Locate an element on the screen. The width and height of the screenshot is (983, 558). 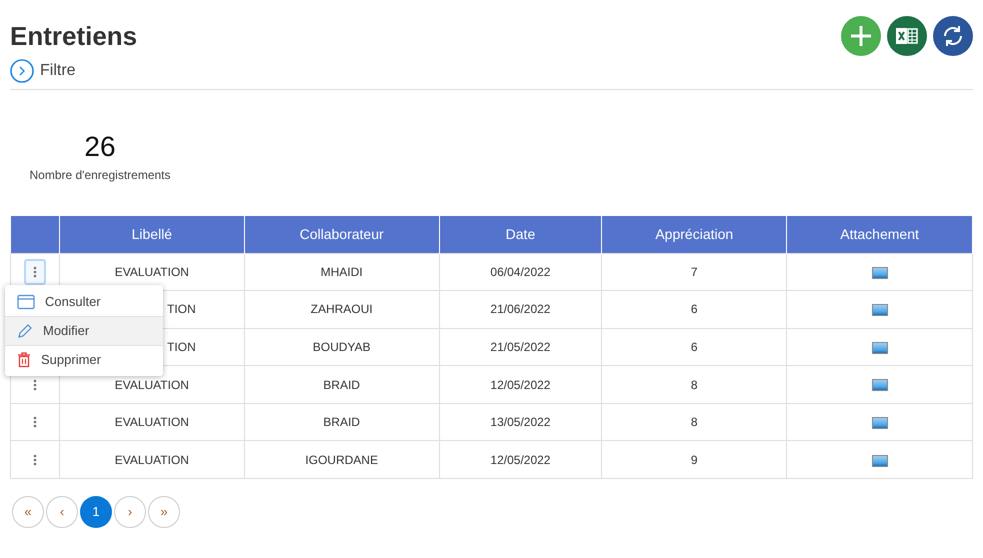
column-header: Collaborateur is located at coordinates (342, 234).